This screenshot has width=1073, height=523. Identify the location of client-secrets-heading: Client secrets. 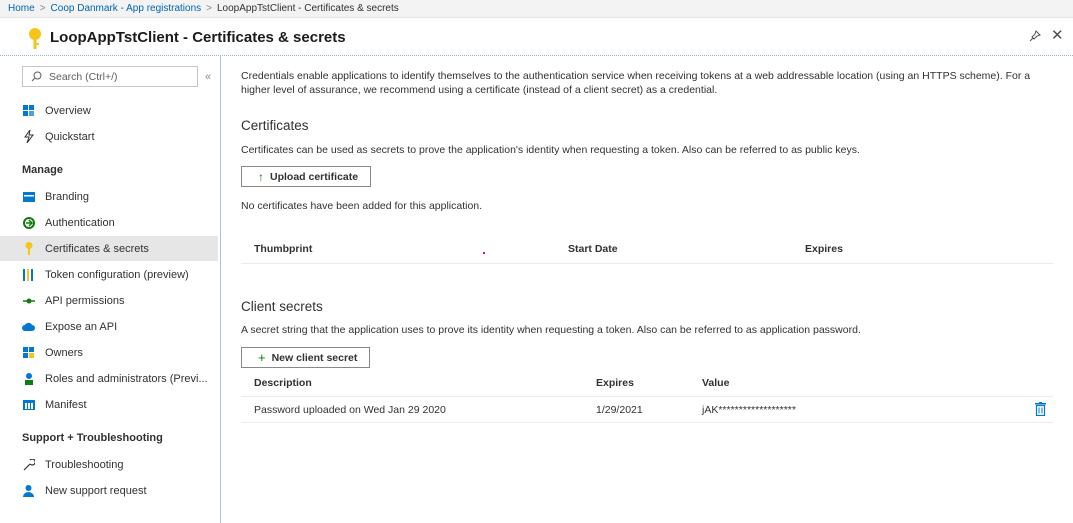
(282, 306).